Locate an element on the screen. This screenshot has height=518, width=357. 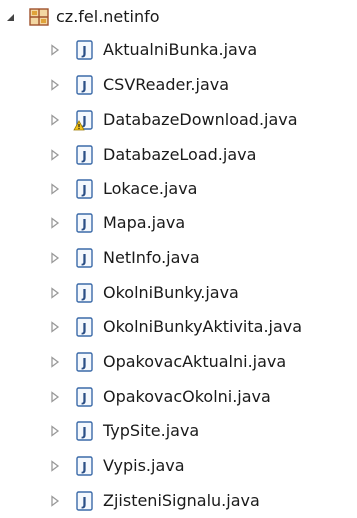
file-label: OkolniBunkyAktivita.java is located at coordinates (203, 326).